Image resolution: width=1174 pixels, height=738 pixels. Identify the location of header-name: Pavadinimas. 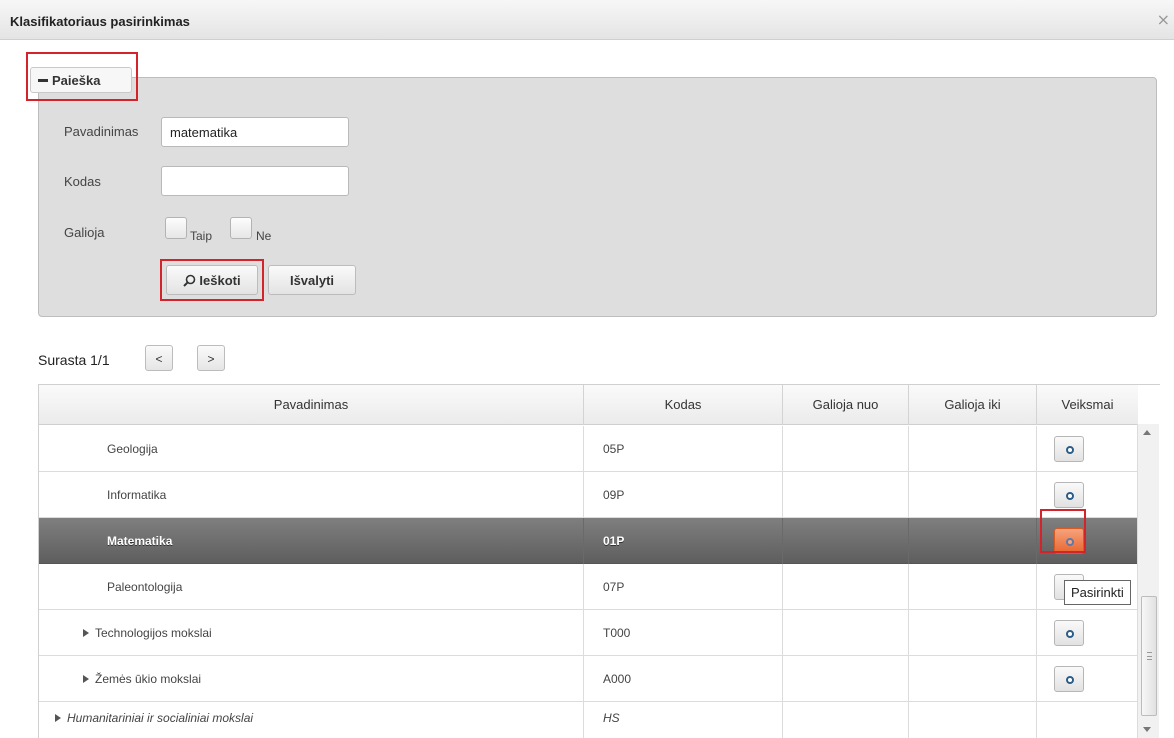
(311, 405).